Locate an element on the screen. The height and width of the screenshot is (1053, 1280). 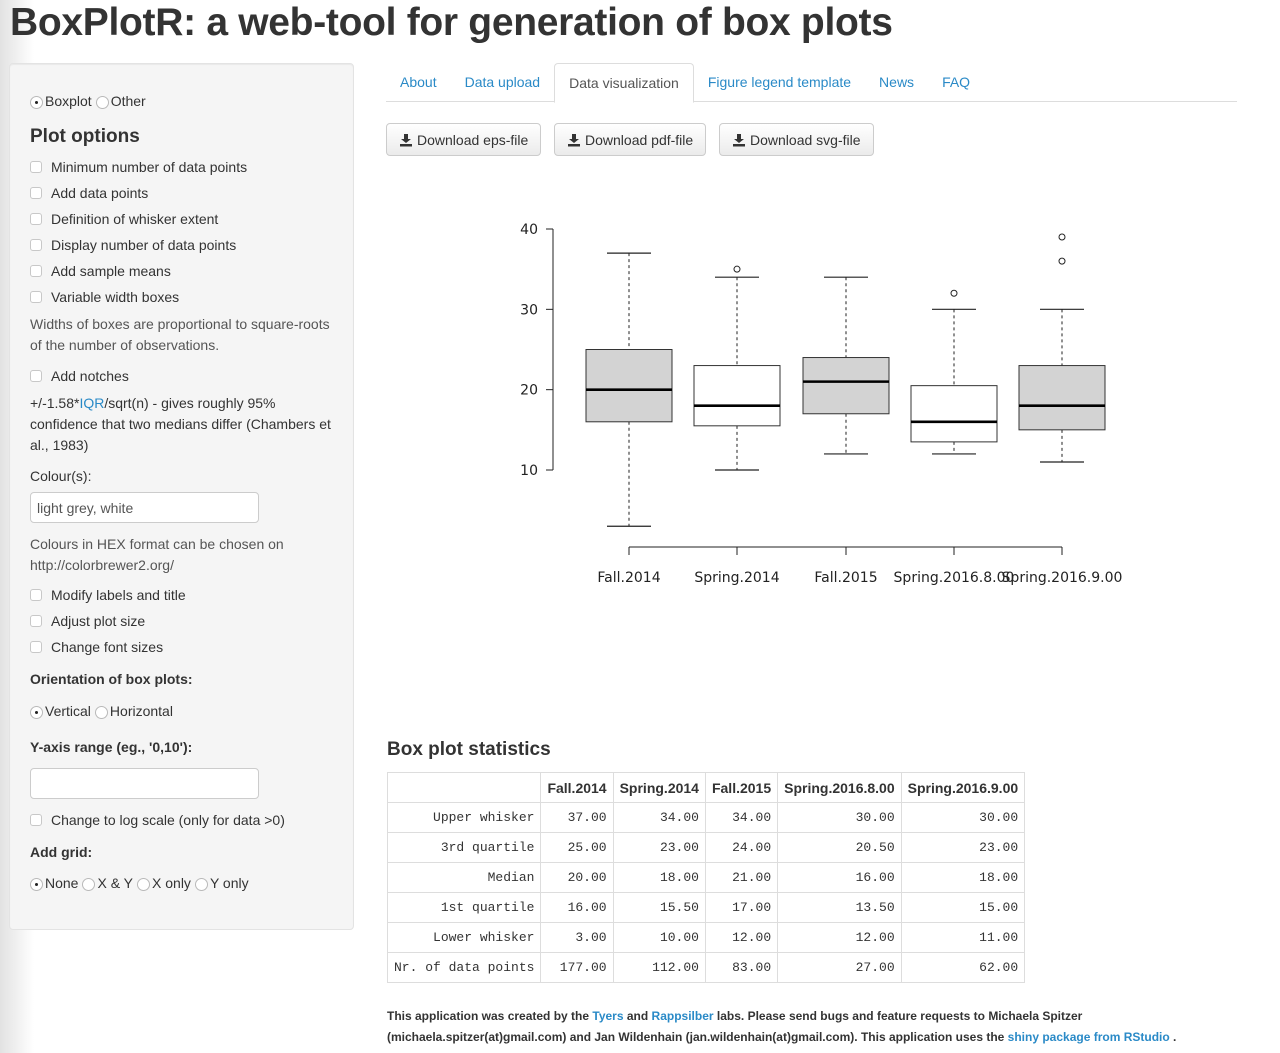
y-axis-range-input is located at coordinates (144, 783).